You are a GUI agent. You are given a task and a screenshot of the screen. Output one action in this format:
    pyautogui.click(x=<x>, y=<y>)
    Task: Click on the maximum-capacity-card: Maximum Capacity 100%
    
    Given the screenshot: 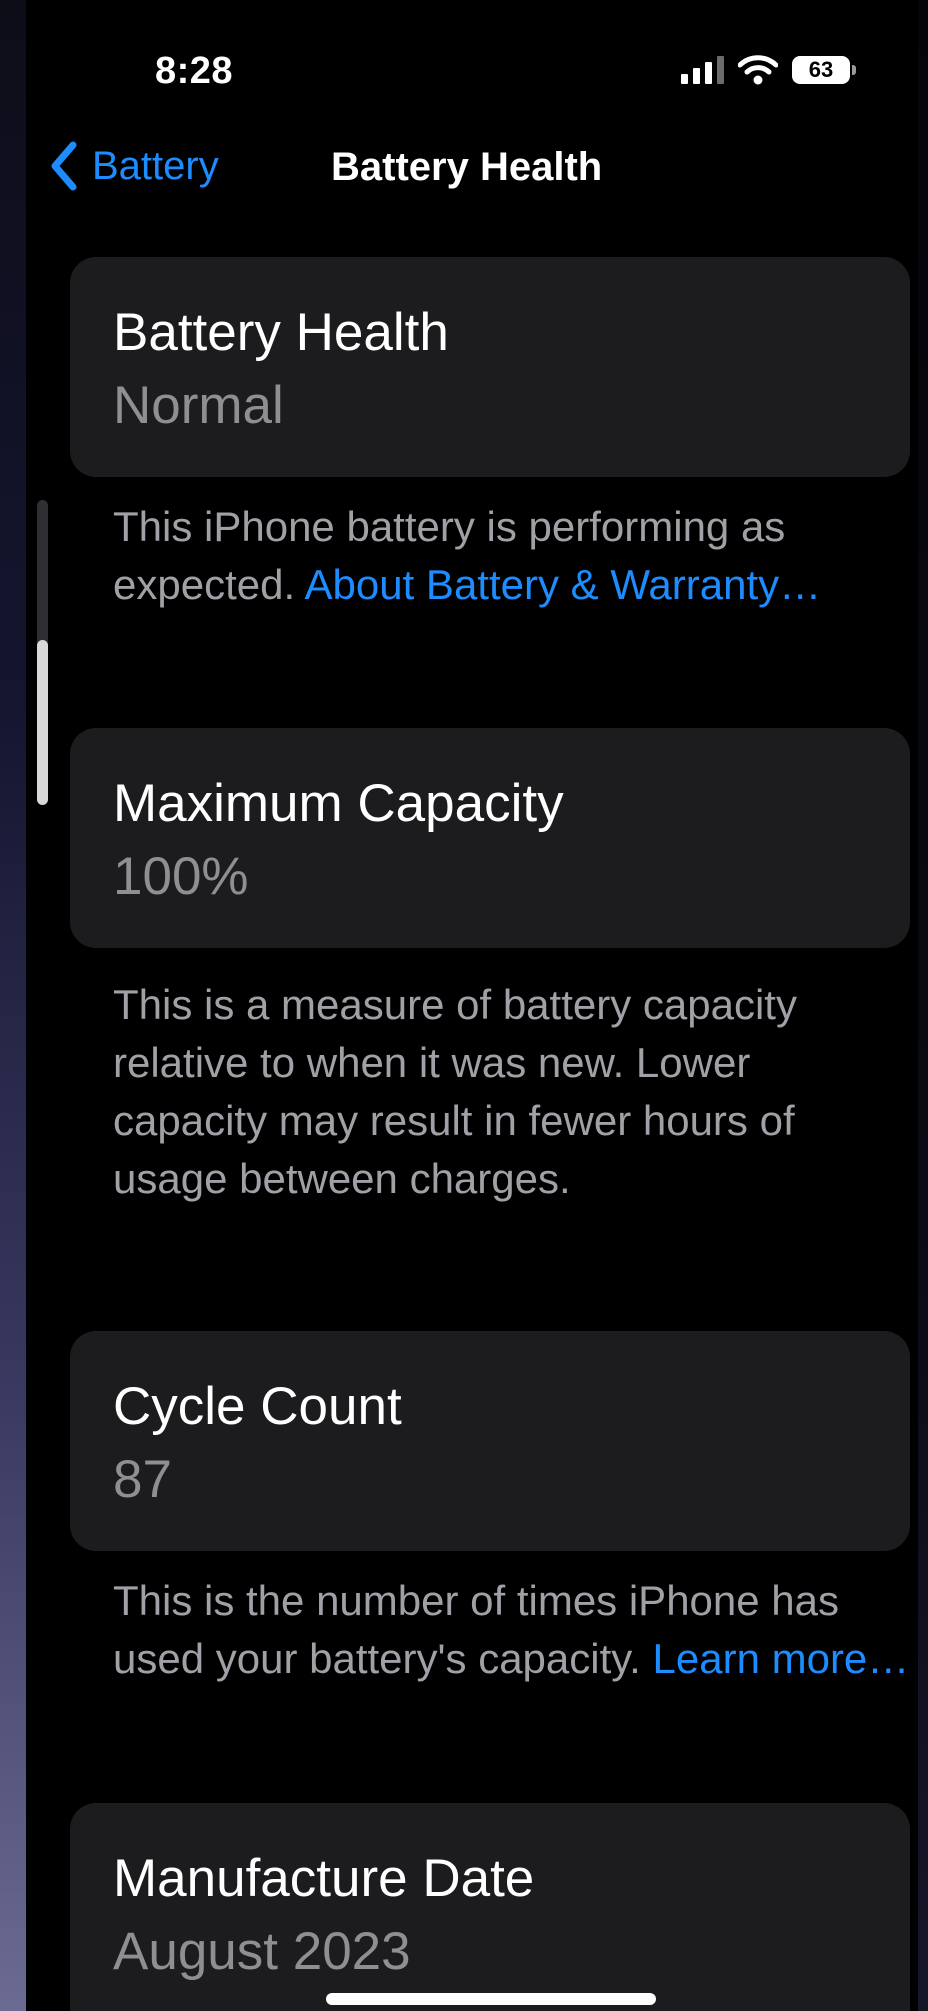 What is the action you would take?
    pyautogui.click(x=490, y=838)
    